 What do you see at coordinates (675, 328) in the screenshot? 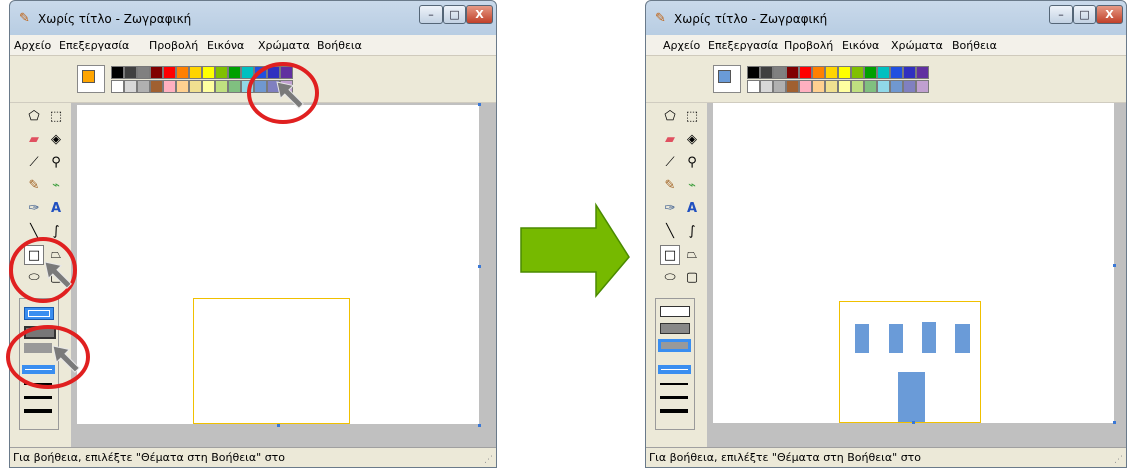
I see `fill-both-option` at bounding box center [675, 328].